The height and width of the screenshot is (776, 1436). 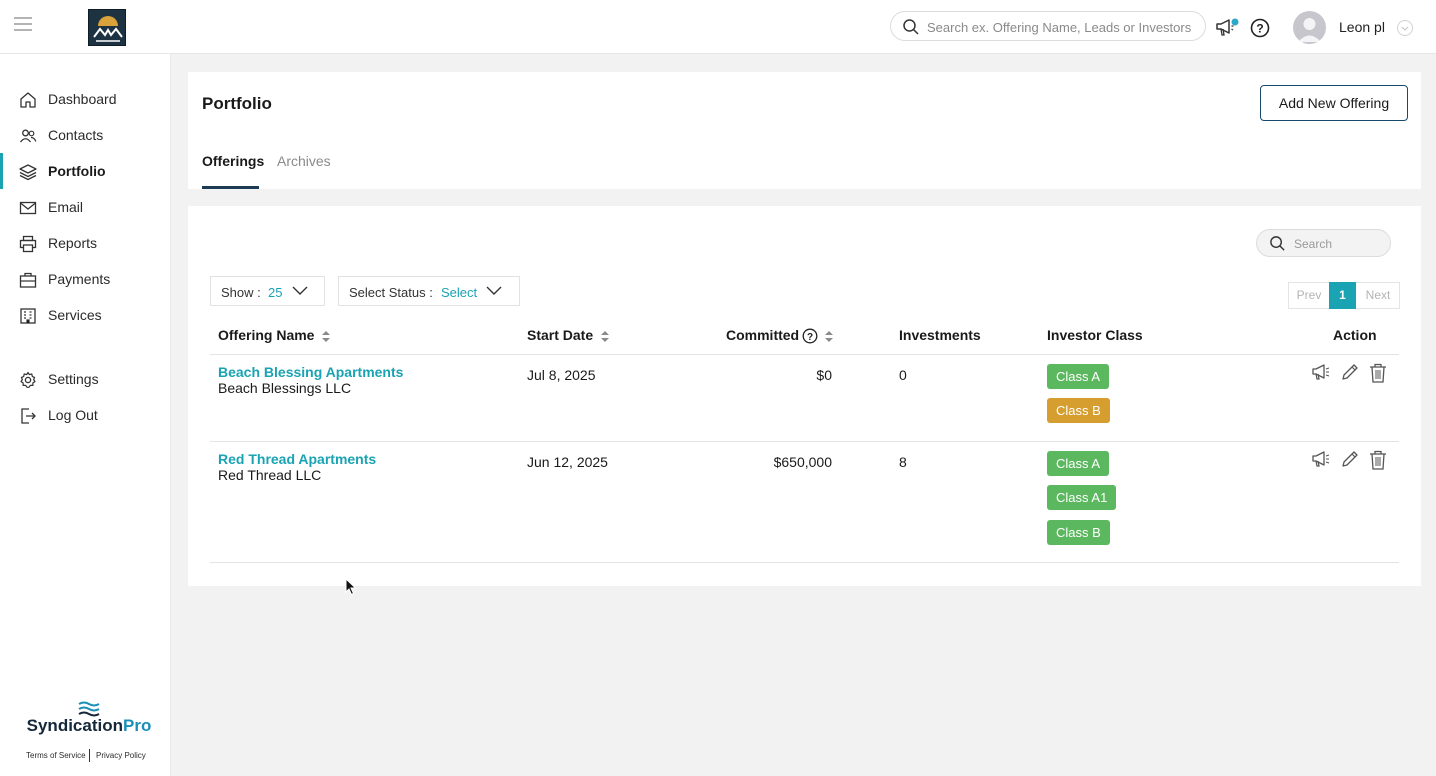 I want to click on status-value: Select, so click(x=459, y=292).